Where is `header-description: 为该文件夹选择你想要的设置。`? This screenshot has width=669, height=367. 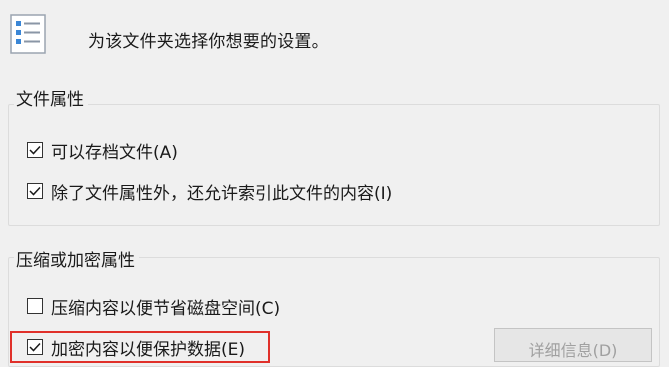
header-description: 为该文件夹选择你想要的设置。 is located at coordinates (208, 42).